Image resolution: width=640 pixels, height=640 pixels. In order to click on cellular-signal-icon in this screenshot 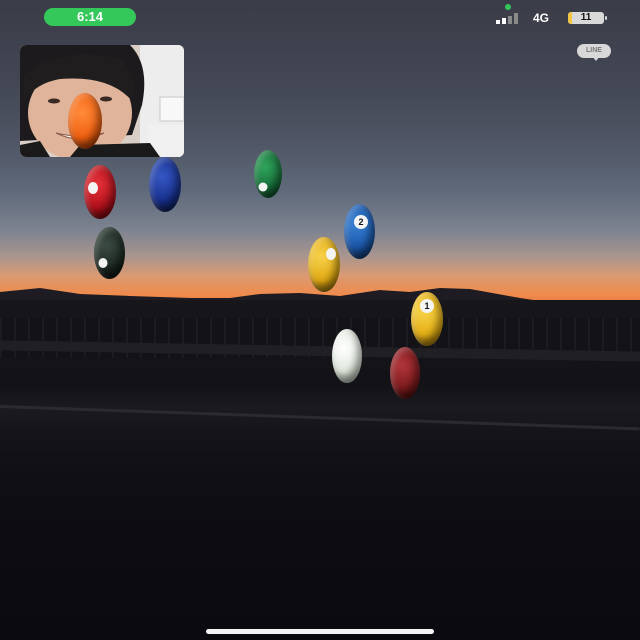, I will do `click(507, 18)`.